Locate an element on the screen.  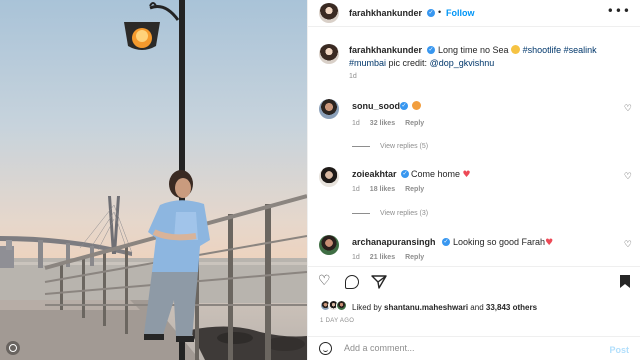
view-replies-button: View replies (3) is located at coordinates (390, 213).